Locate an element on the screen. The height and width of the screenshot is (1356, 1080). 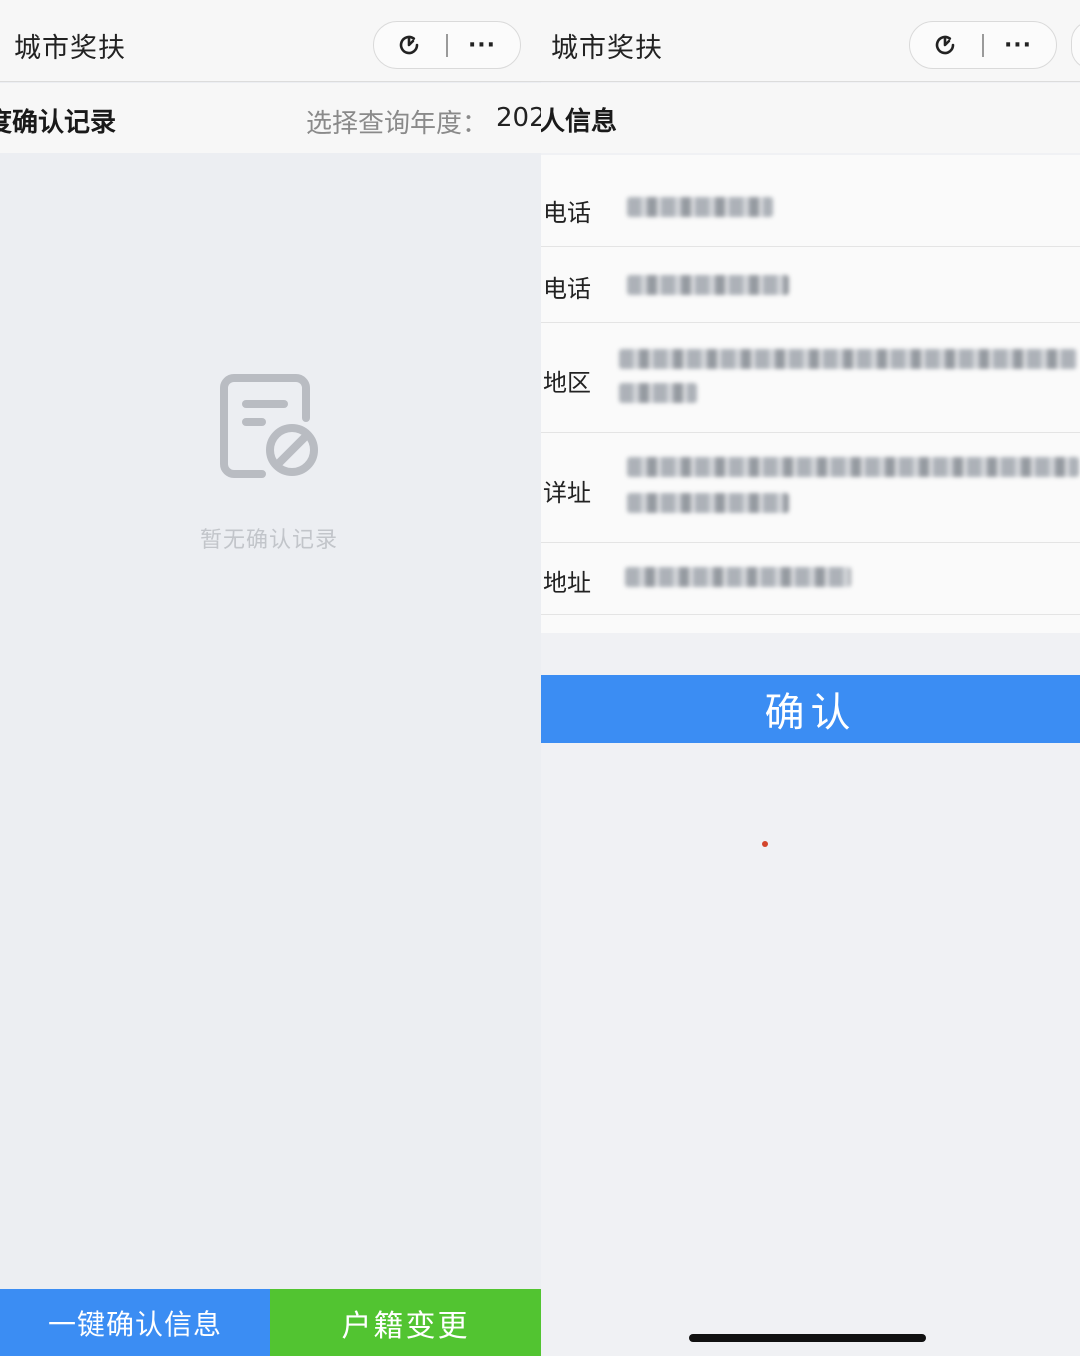
region-value-redacted is located at coordinates (848, 359).